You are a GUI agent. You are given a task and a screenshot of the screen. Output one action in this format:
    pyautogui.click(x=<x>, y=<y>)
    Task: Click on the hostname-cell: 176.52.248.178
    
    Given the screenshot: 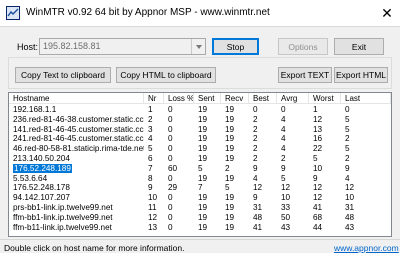 What is the action you would take?
    pyautogui.click(x=76, y=188)
    